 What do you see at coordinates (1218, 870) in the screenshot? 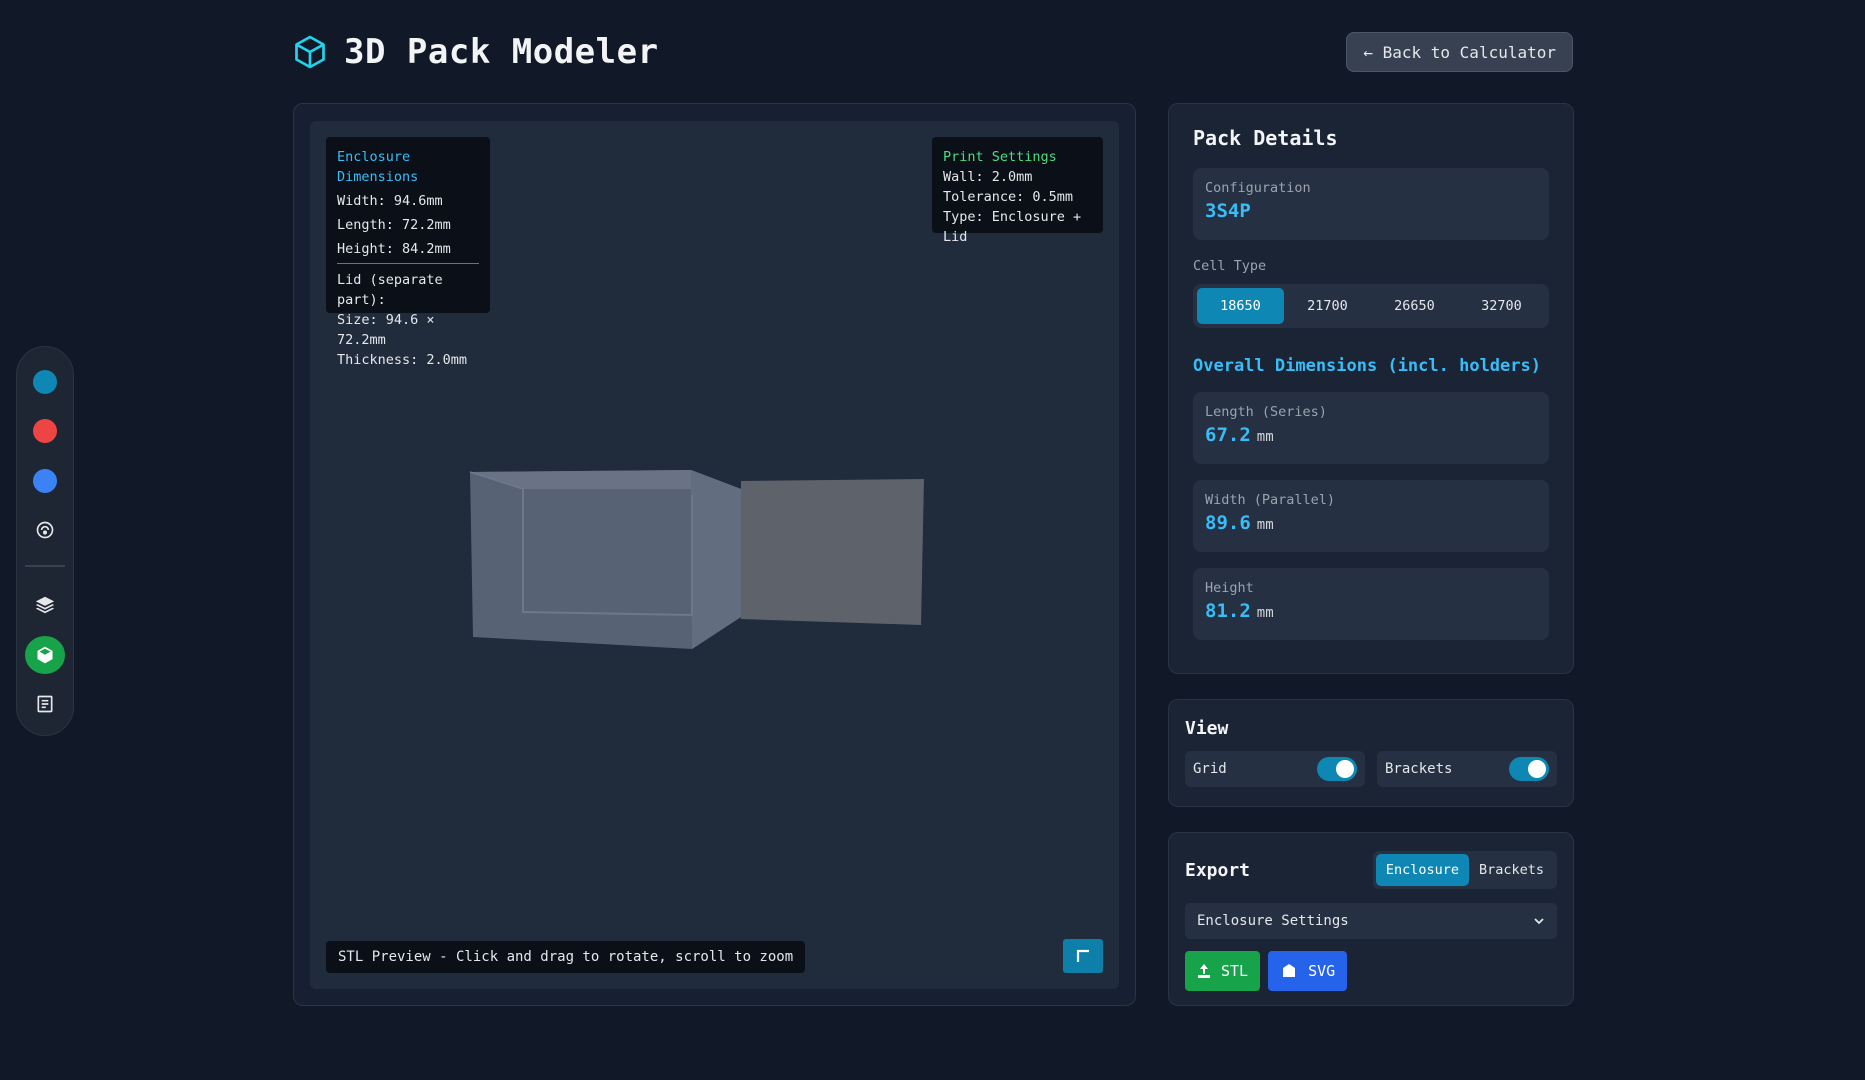
I see `export-title: Export` at bounding box center [1218, 870].